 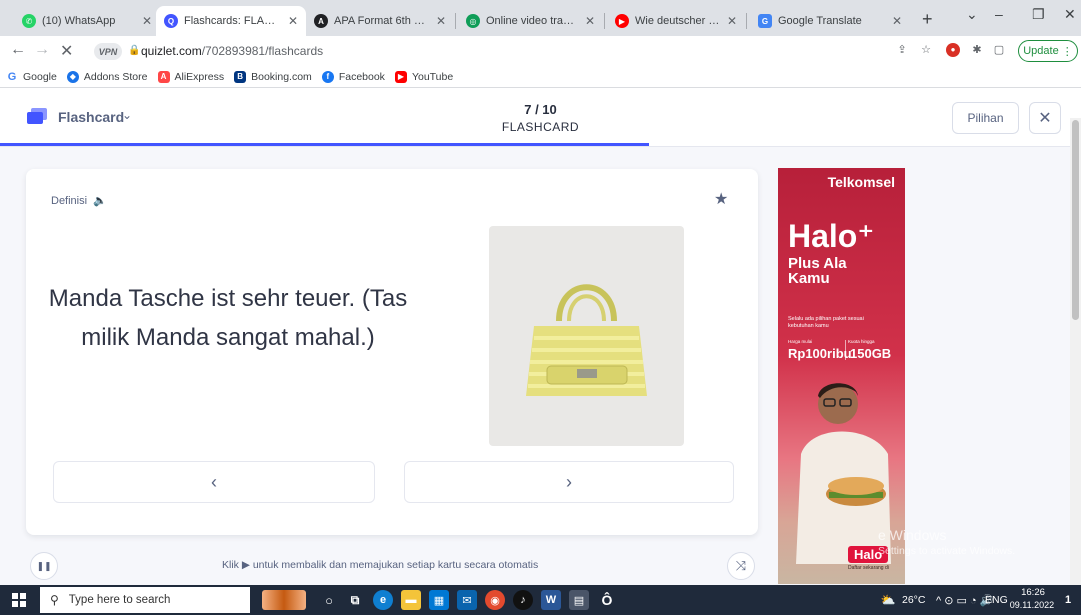 I want to click on bookmark-google: G Google, so click(x=31, y=76).